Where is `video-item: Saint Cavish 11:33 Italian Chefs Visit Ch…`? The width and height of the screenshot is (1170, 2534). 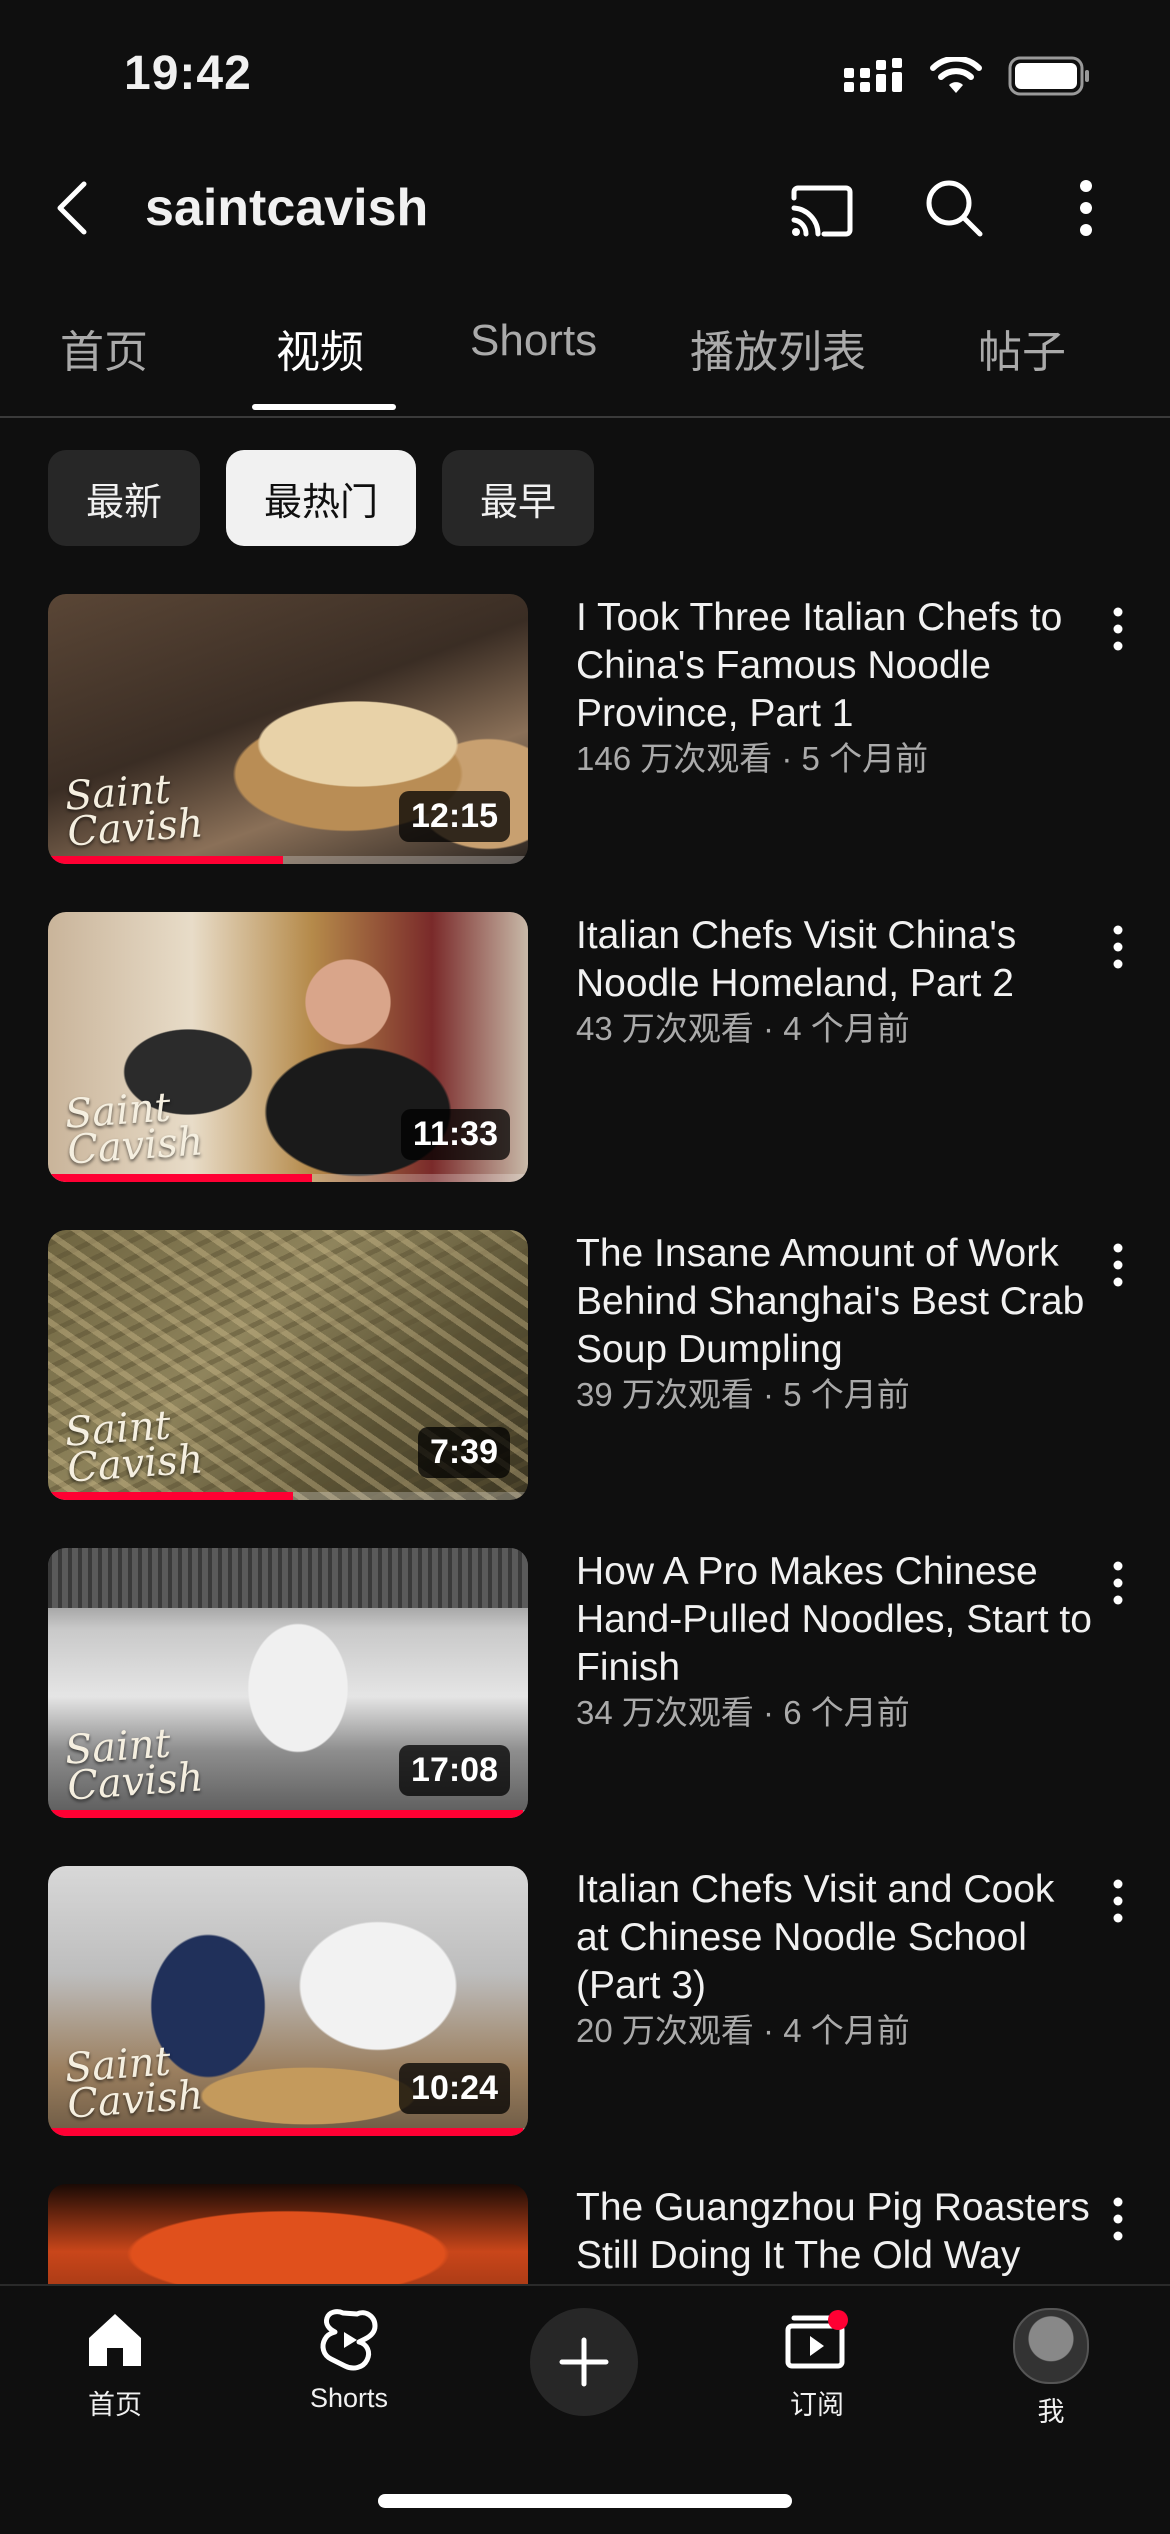
video-item: Saint Cavish 11:33 Italian Chefs Visit Ch… is located at coordinates (585, 1047).